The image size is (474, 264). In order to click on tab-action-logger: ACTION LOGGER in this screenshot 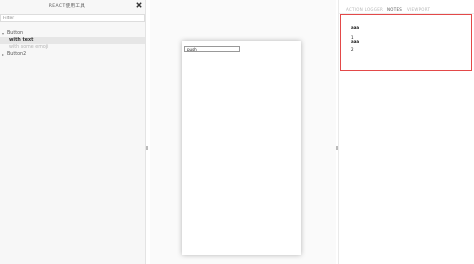, I will do `click(364, 9)`.